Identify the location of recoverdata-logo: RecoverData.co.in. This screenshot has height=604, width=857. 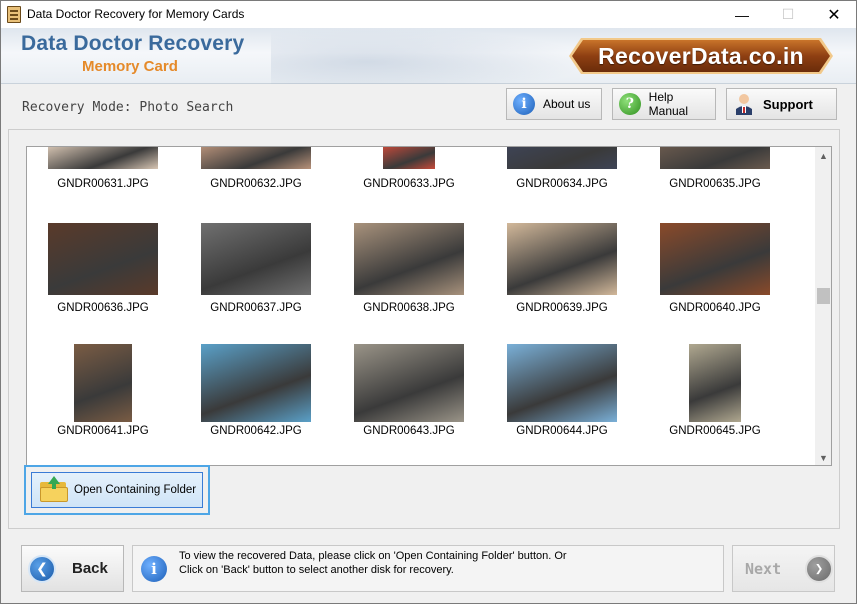
(701, 56).